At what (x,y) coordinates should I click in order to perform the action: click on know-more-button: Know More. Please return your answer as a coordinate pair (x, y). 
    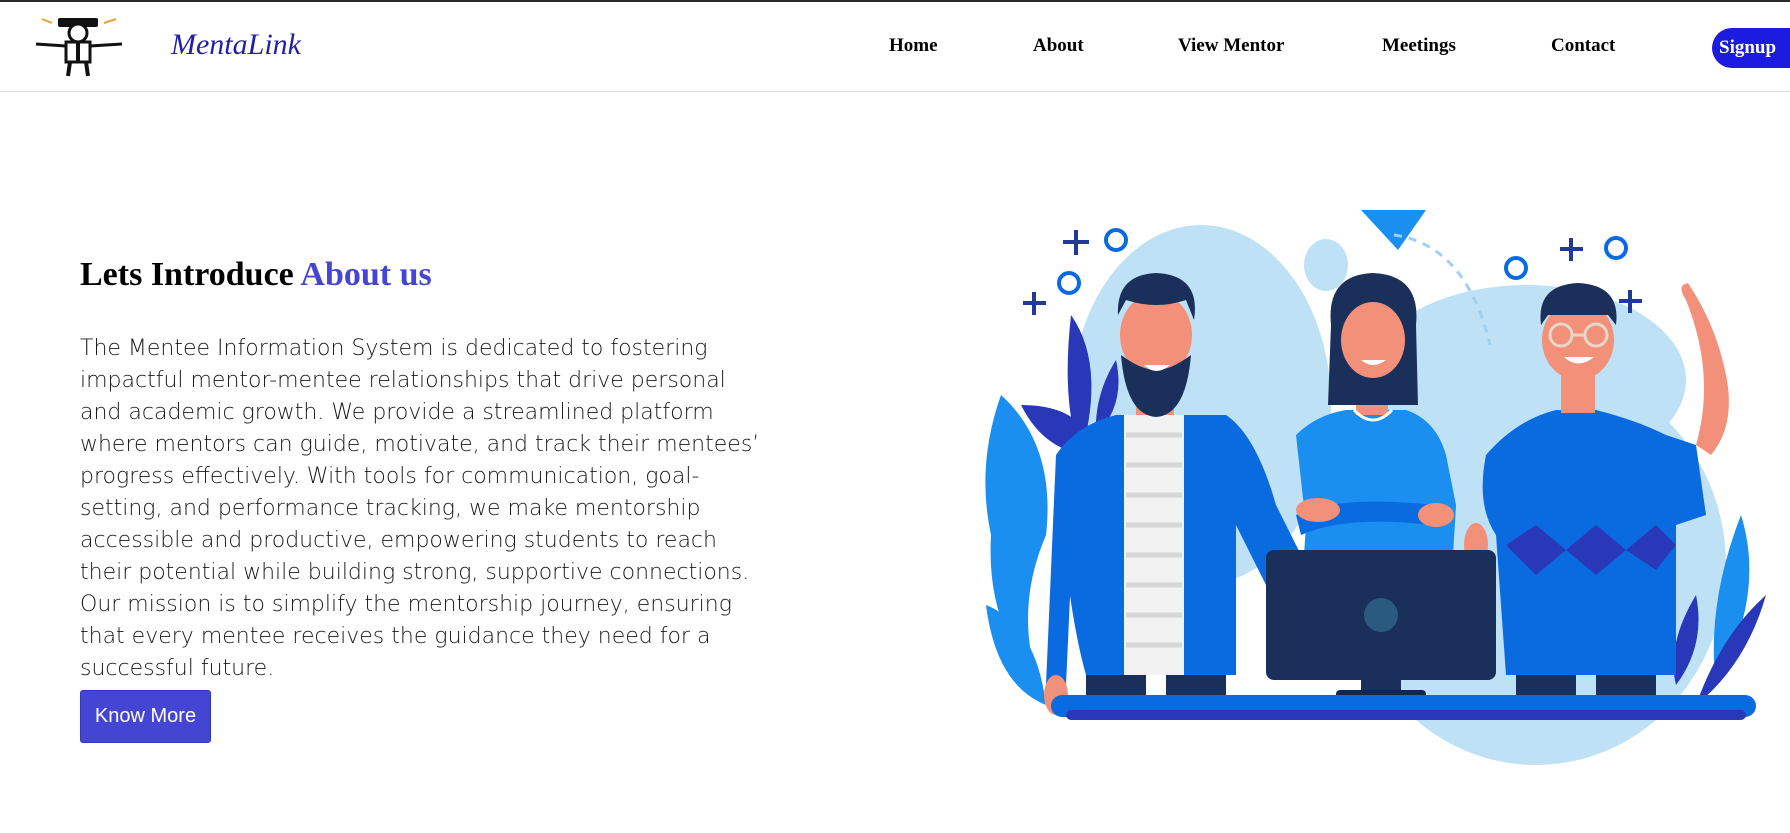
    Looking at the image, I should click on (145, 716).